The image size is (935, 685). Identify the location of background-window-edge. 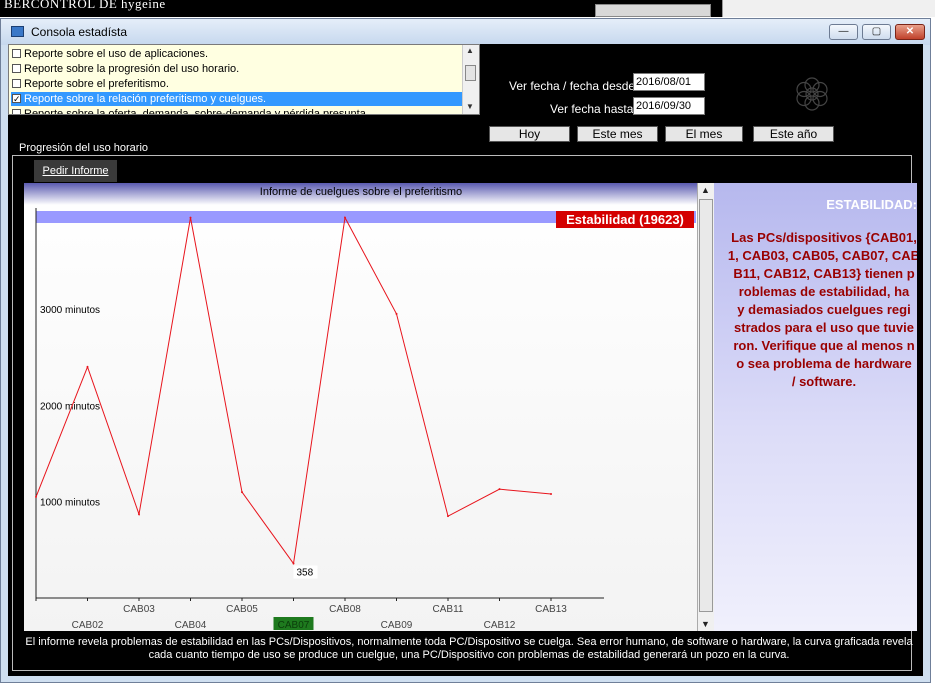
(828, 8).